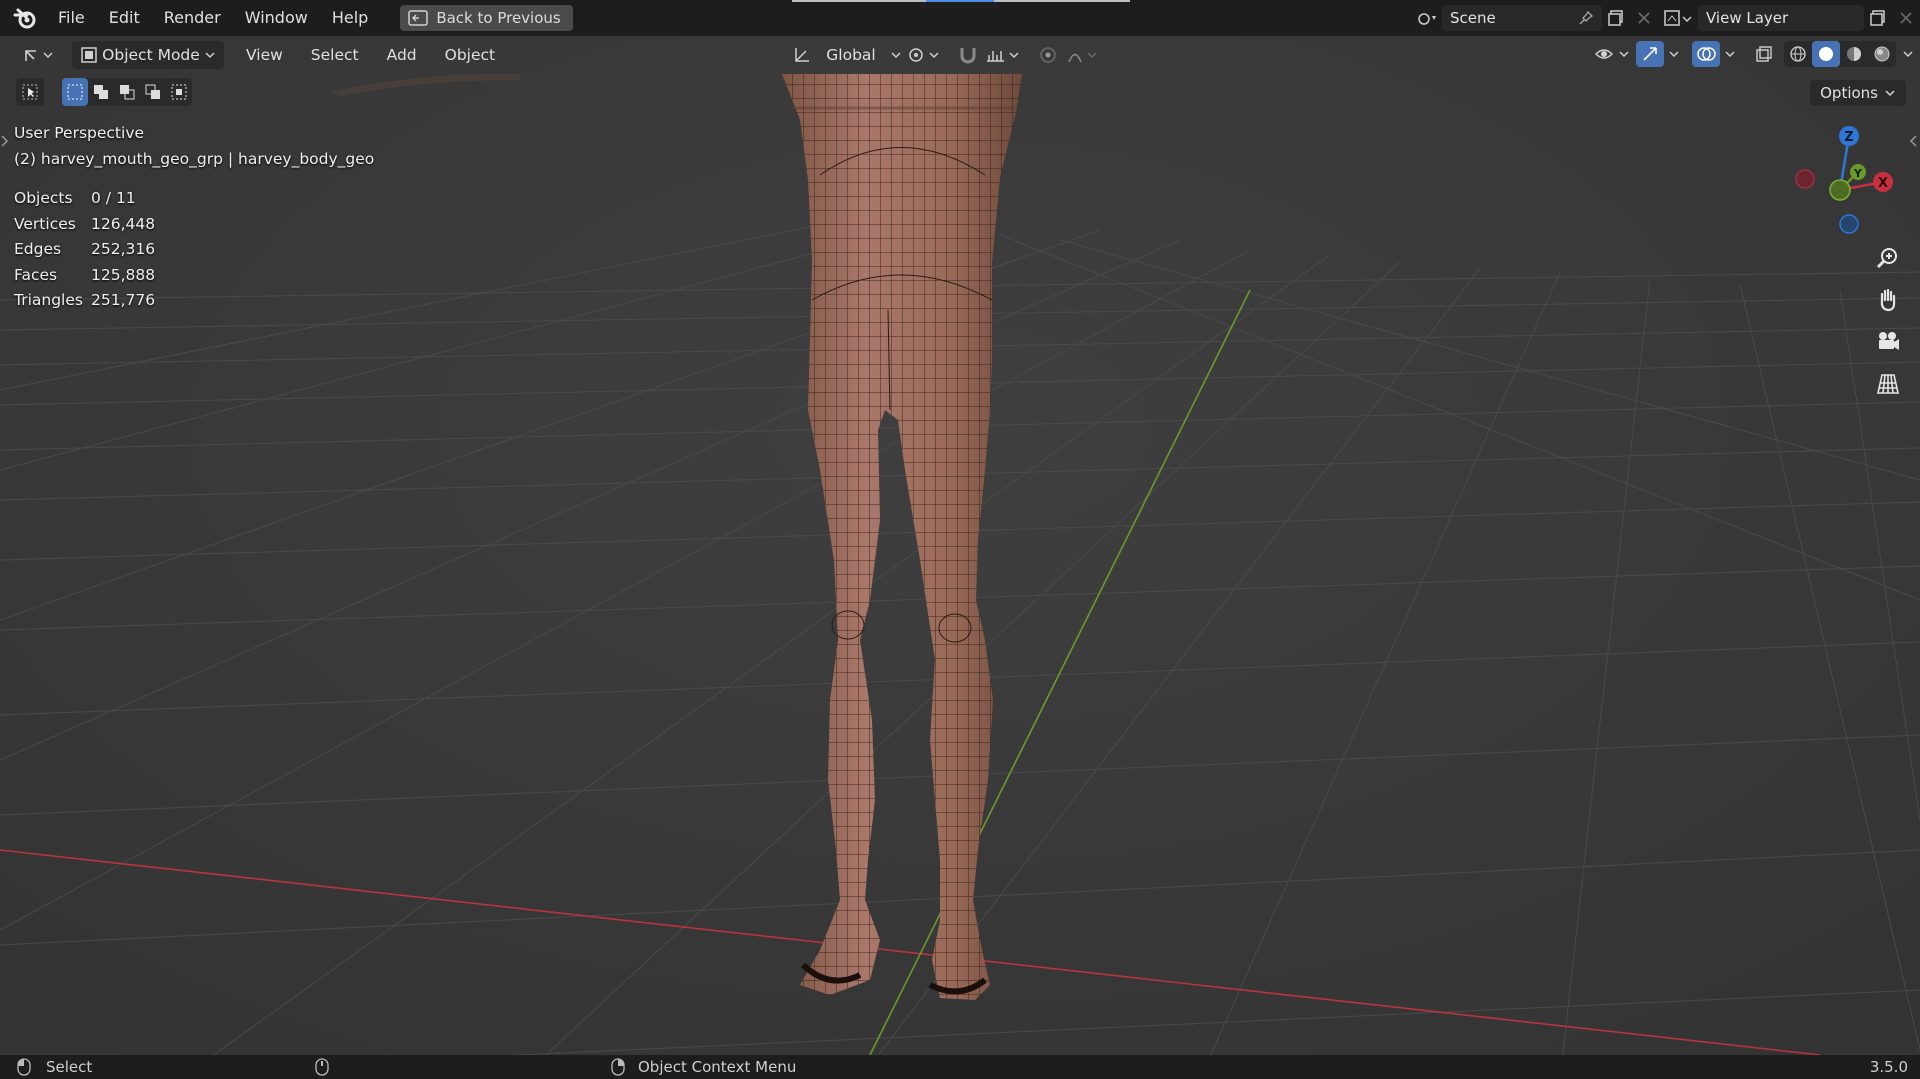 The height and width of the screenshot is (1079, 1920). I want to click on stat-value: 126,448, so click(123, 223).